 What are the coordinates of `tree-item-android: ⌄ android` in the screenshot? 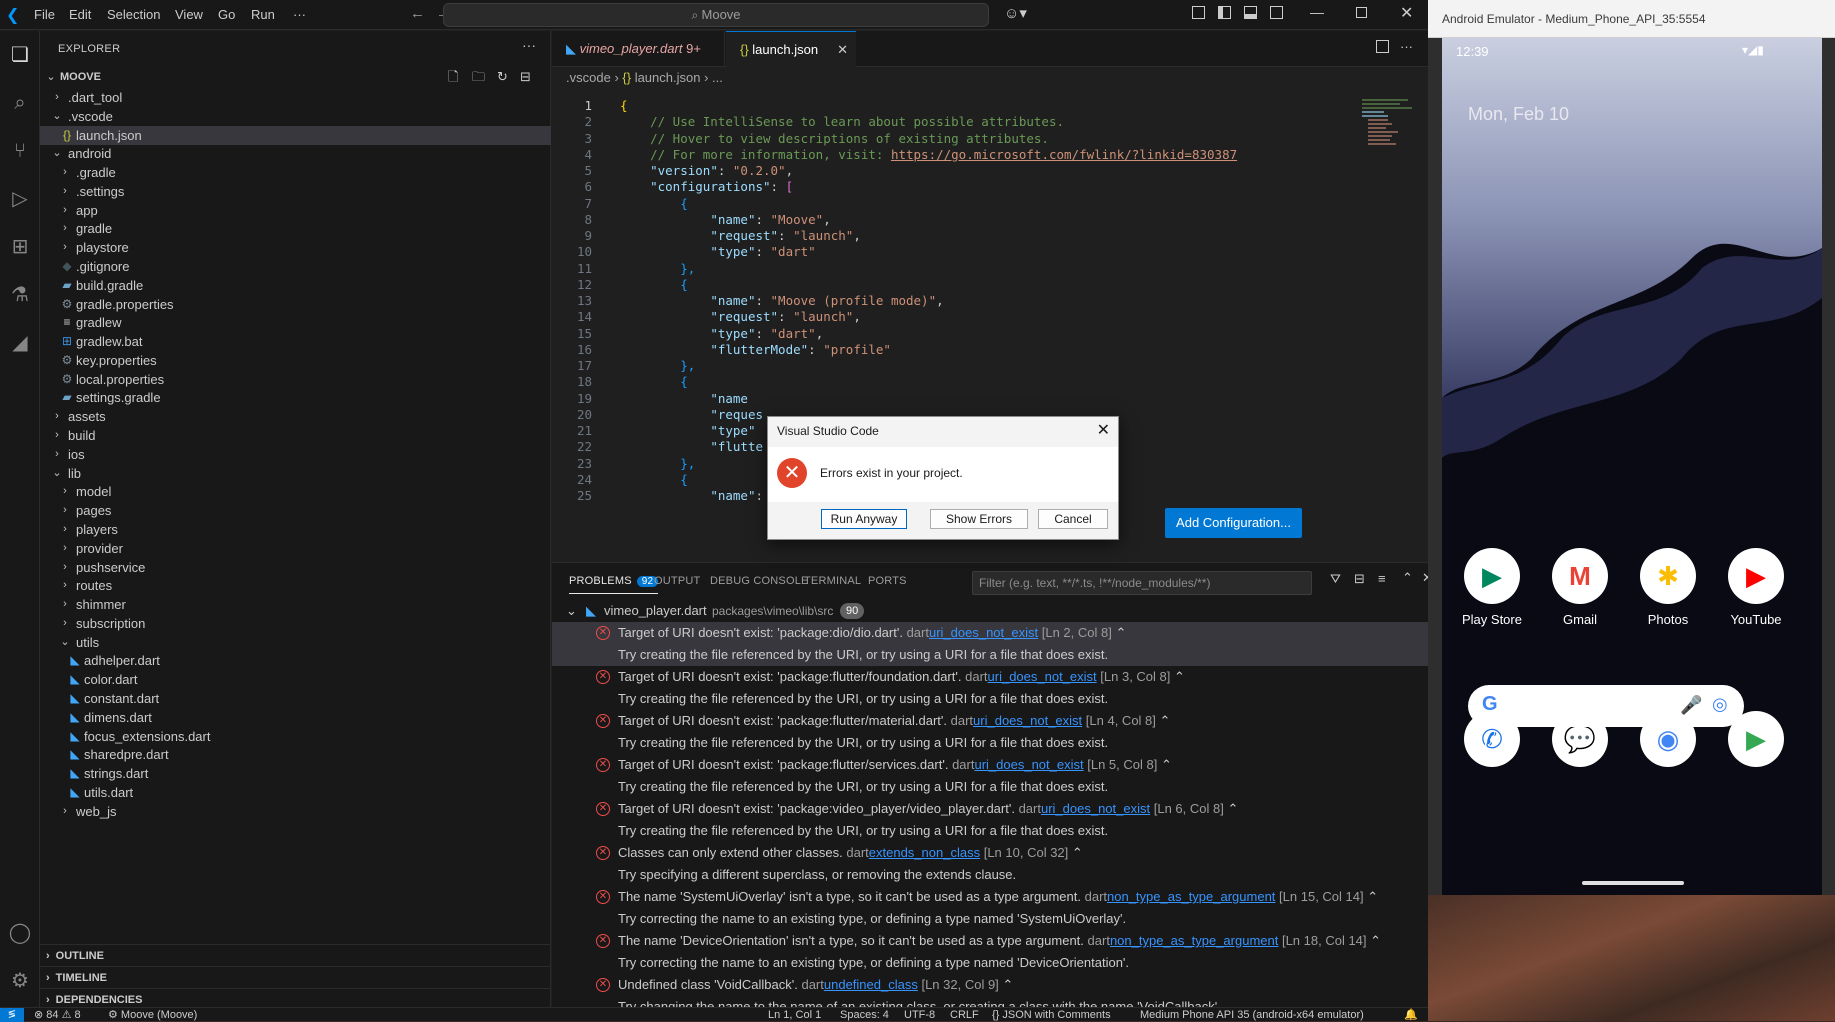 It's located at (295, 153).